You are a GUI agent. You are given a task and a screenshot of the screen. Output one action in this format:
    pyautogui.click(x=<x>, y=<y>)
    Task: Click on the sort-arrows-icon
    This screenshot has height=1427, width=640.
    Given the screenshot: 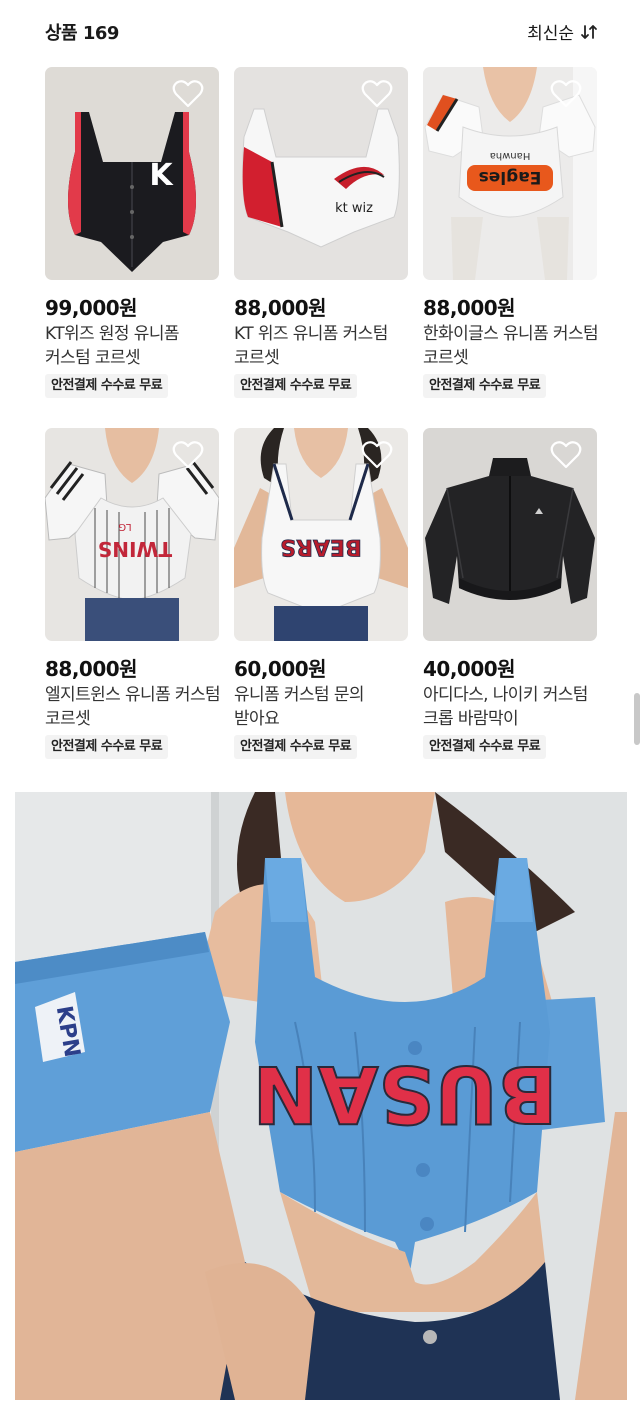 What is the action you would take?
    pyautogui.click(x=589, y=31)
    